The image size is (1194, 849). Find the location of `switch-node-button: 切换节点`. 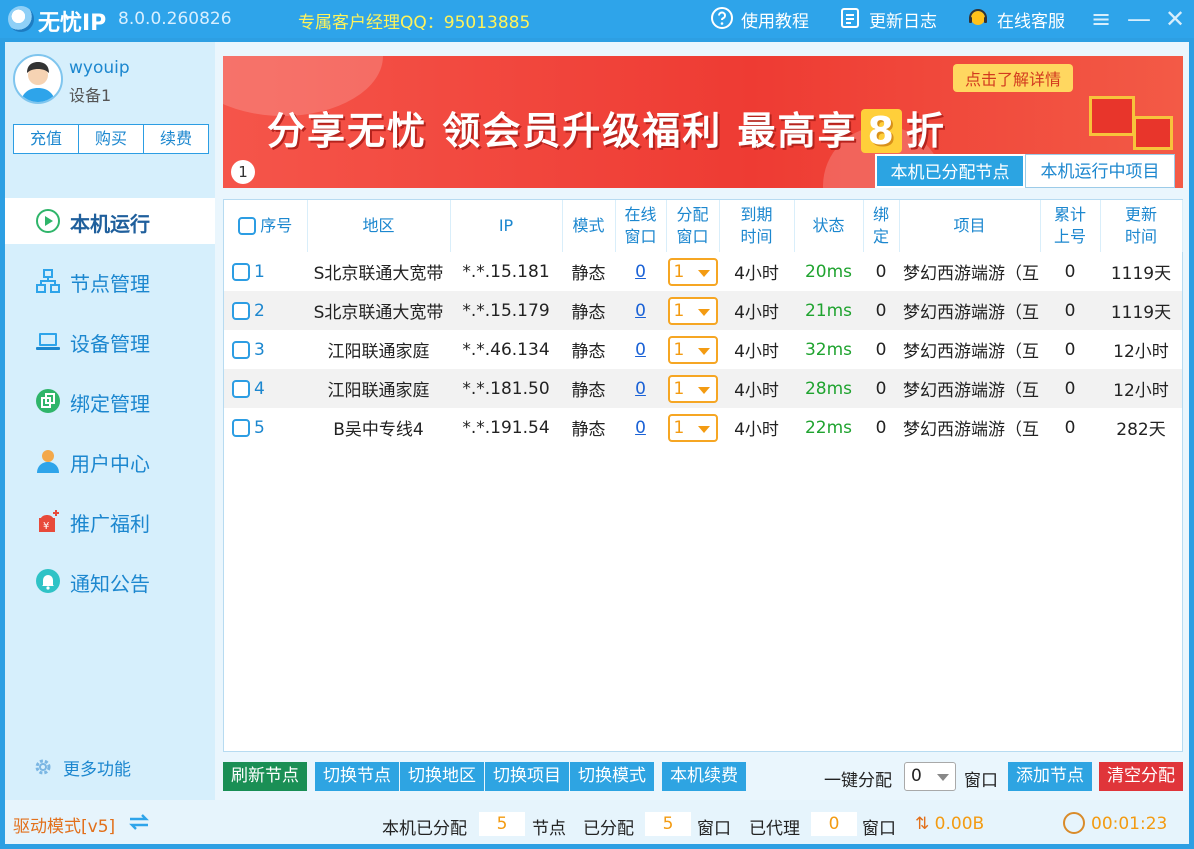

switch-node-button: 切换节点 is located at coordinates (357, 776).